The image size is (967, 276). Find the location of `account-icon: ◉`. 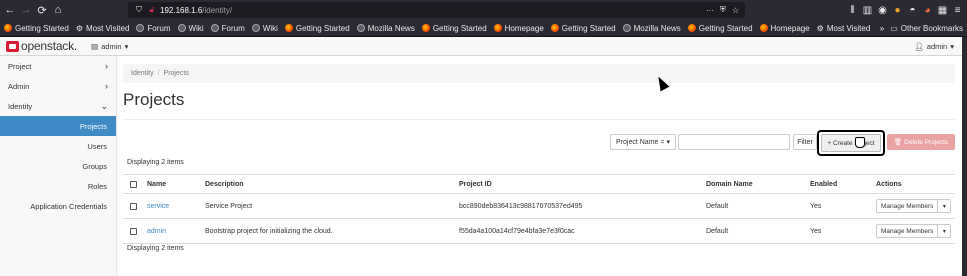

account-icon: ◉ is located at coordinates (882, 10).